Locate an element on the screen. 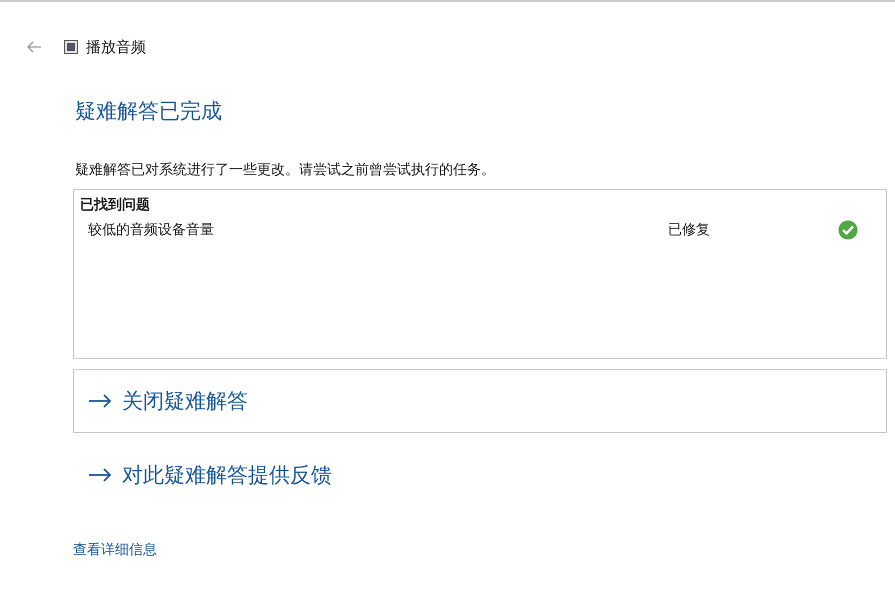 The height and width of the screenshot is (591, 895). action-link: 关闭疑难解答 is located at coordinates (480, 401).